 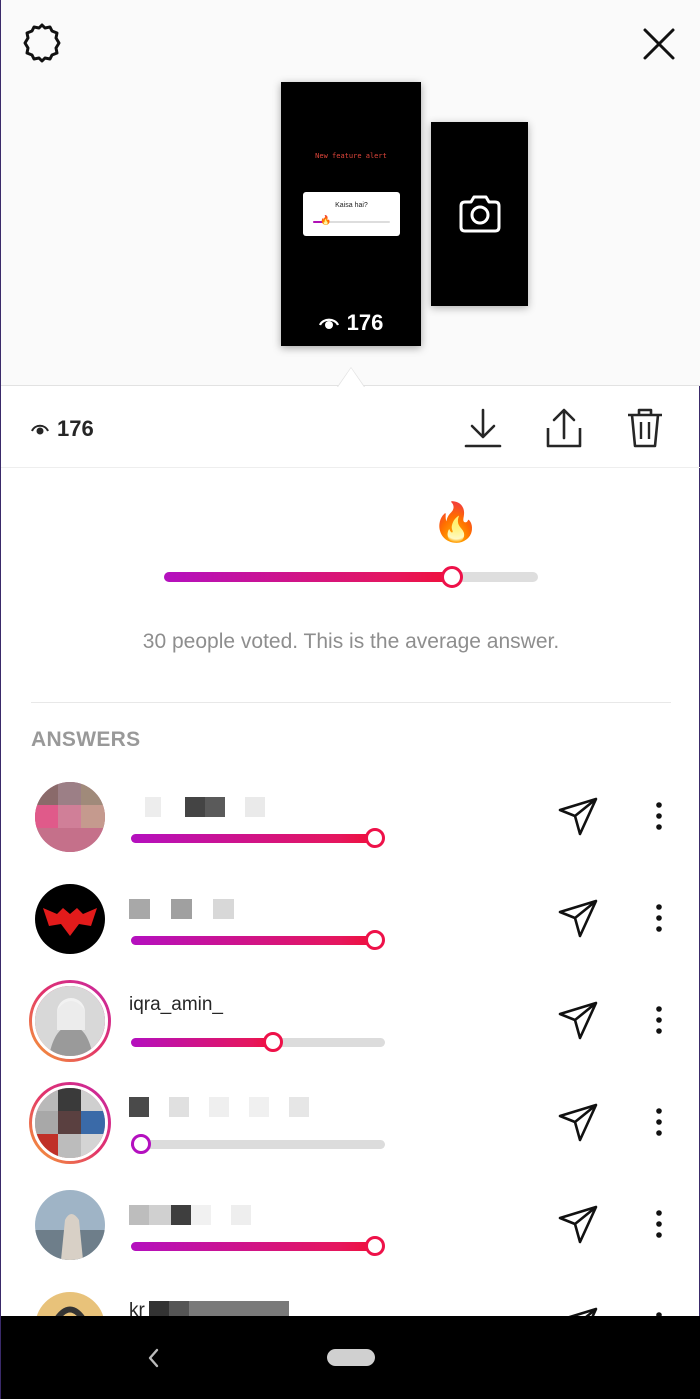 I want to click on answers-header: ANSWERS, so click(x=86, y=739).